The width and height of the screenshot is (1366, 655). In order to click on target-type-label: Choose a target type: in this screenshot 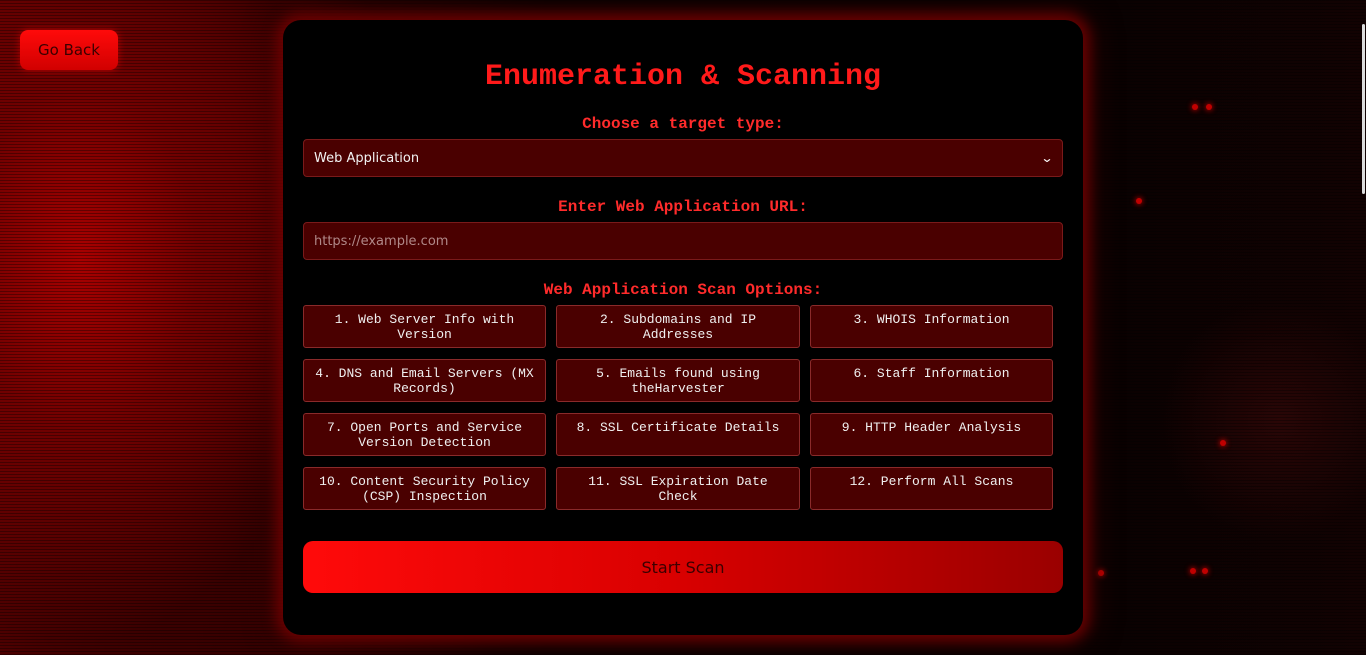, I will do `click(683, 124)`.